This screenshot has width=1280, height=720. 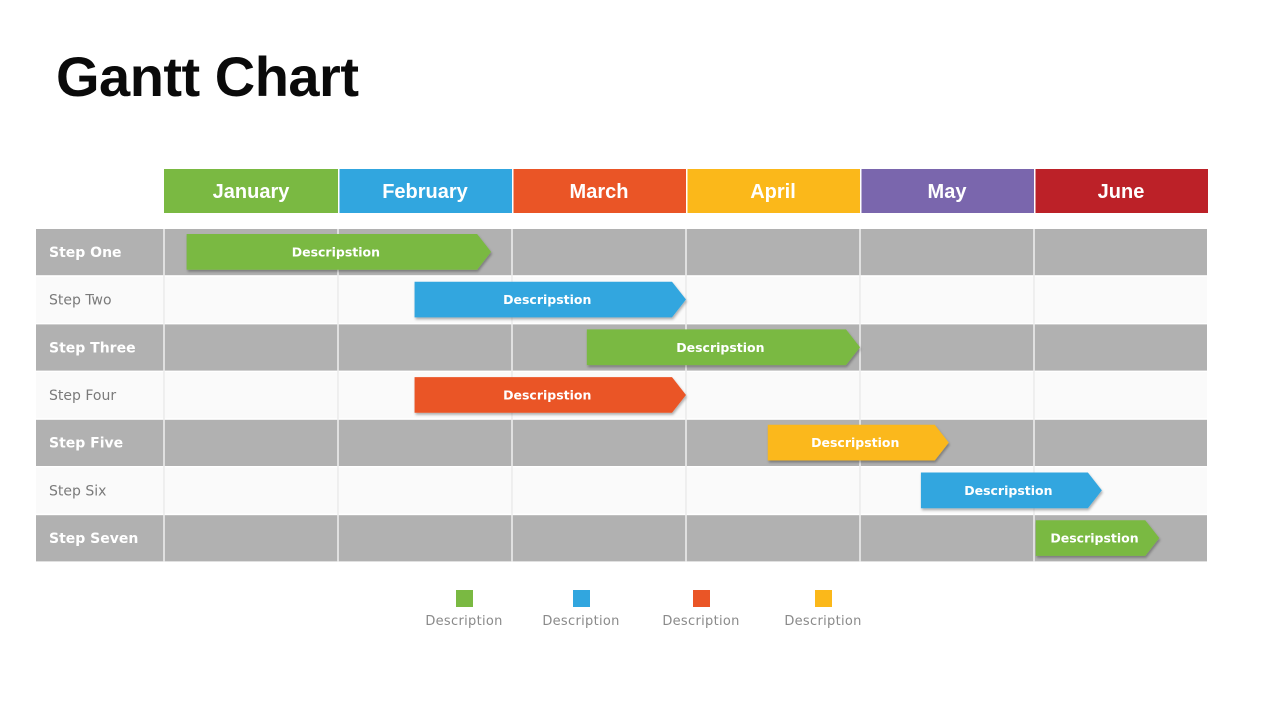 What do you see at coordinates (82, 396) in the screenshot?
I see `row-label: Step Four` at bounding box center [82, 396].